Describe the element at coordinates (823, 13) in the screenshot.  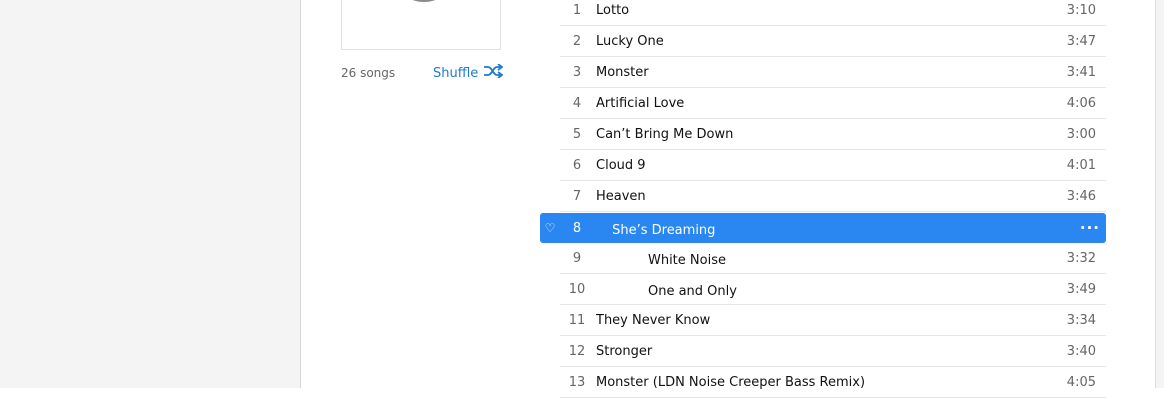
I see `track-row: 1 Lotto 3:10` at that location.